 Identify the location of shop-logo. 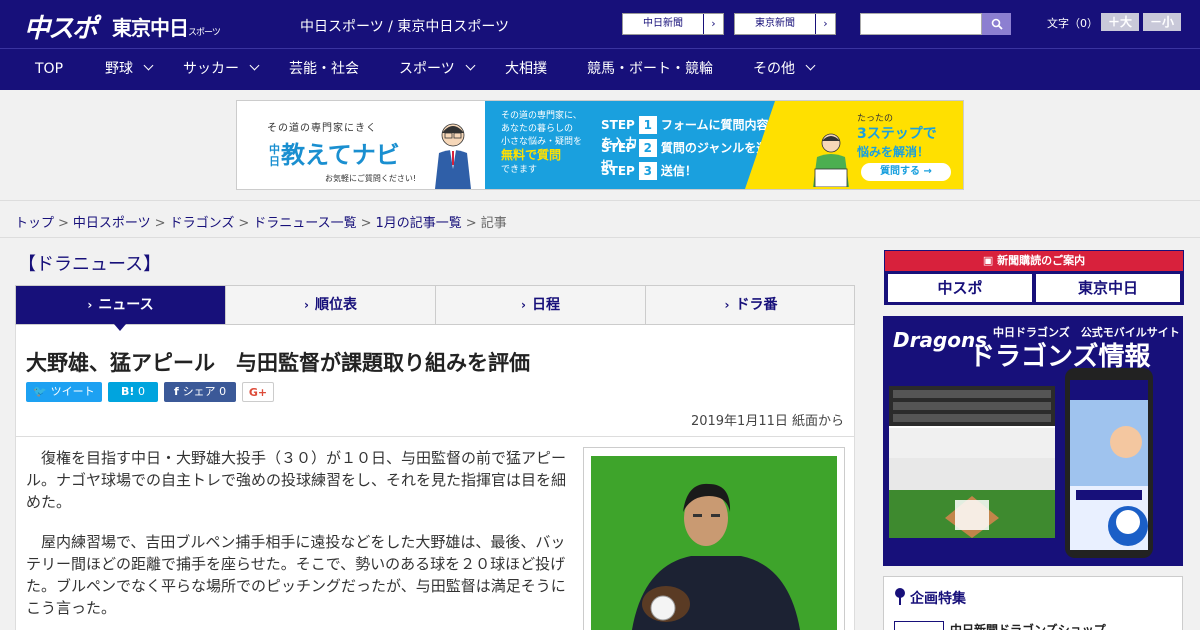
(919, 625).